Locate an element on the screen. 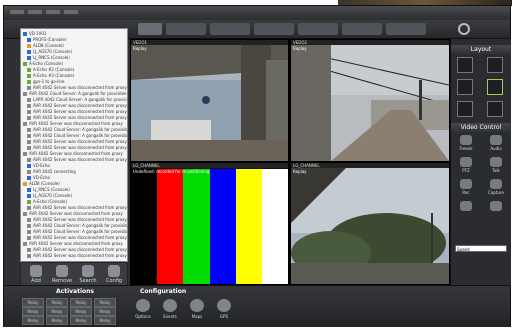 This screenshot has width=512, height=329. remove-device-icon is located at coordinates (62, 271).